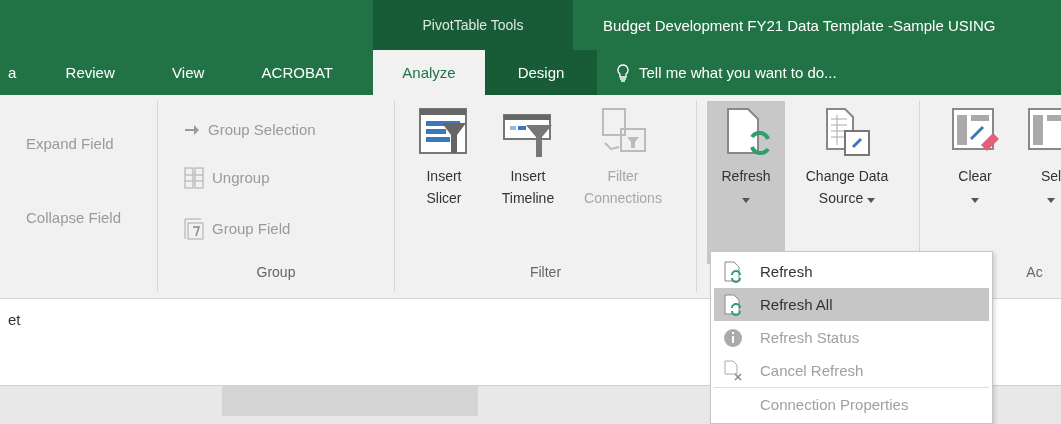 Image resolution: width=1061 pixels, height=424 pixels. I want to click on ribbon-tab: Review, so click(90, 72).